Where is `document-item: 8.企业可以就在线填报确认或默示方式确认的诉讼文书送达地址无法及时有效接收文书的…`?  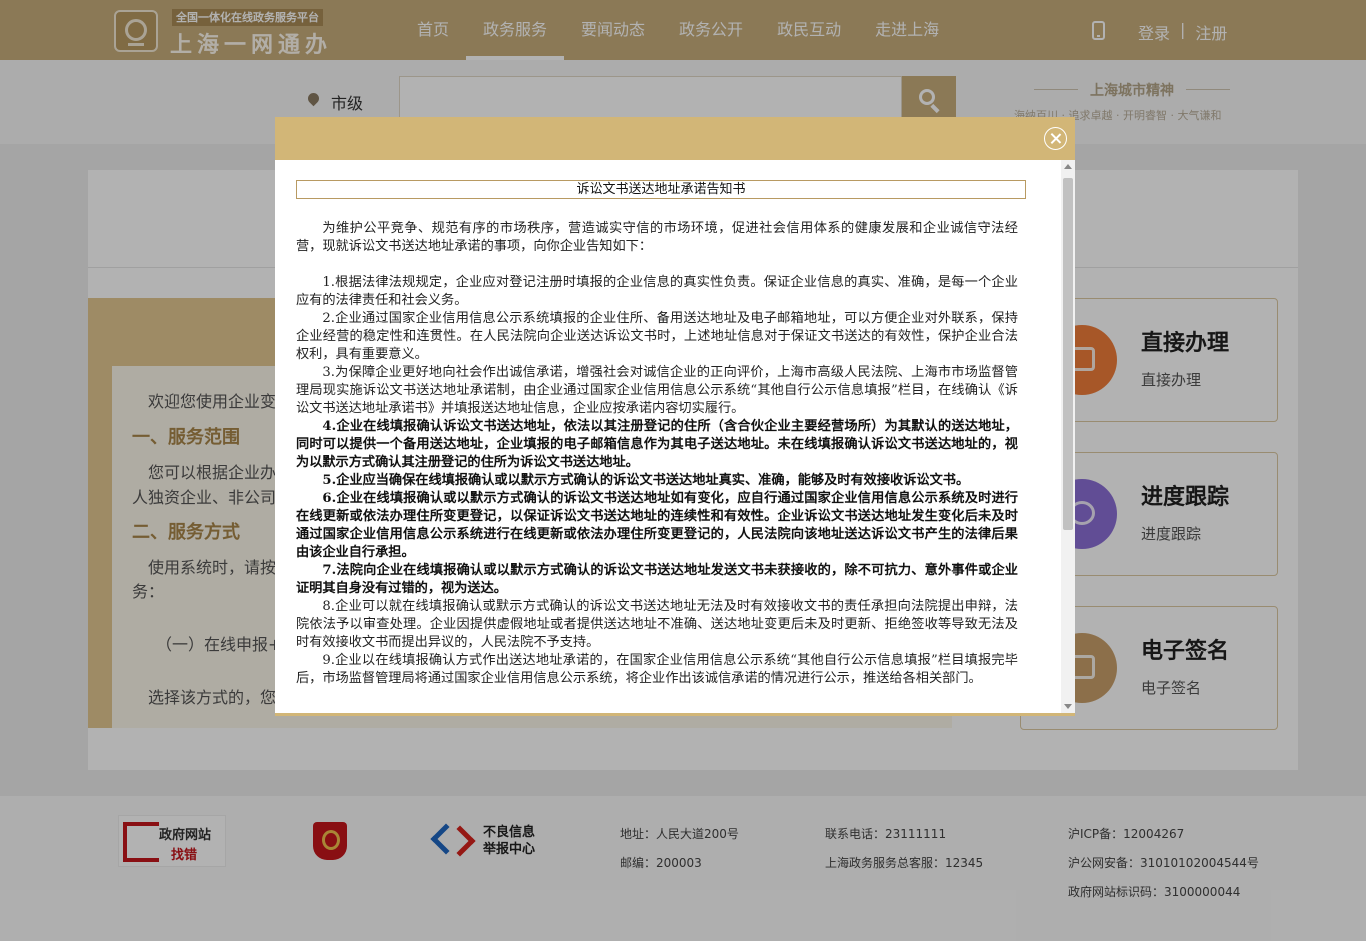 document-item: 8.企业可以就在线填报确认或默示方式确认的诉讼文书送达地址无法及时有效接收文书的… is located at coordinates (657, 624).